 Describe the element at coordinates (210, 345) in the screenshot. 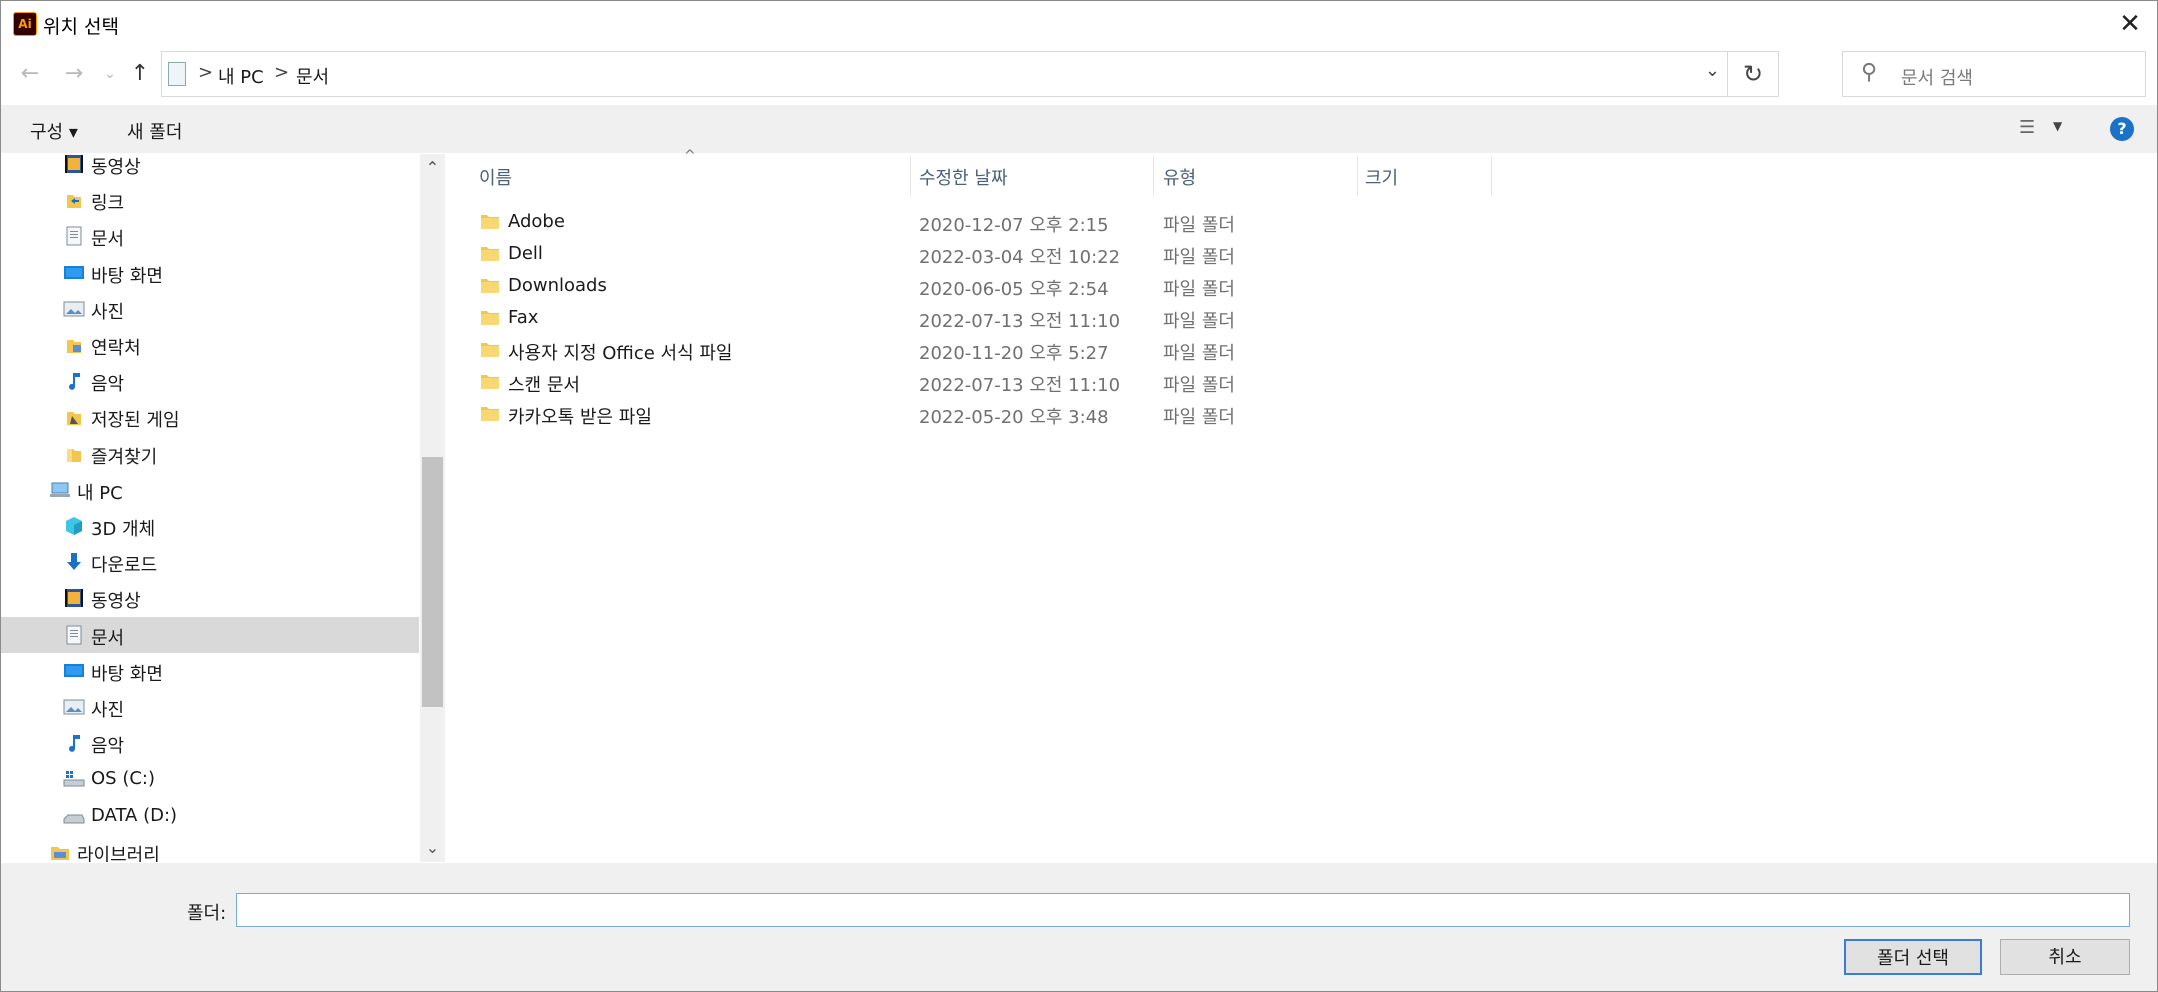

I see `sidebar-item: 연락처` at that location.